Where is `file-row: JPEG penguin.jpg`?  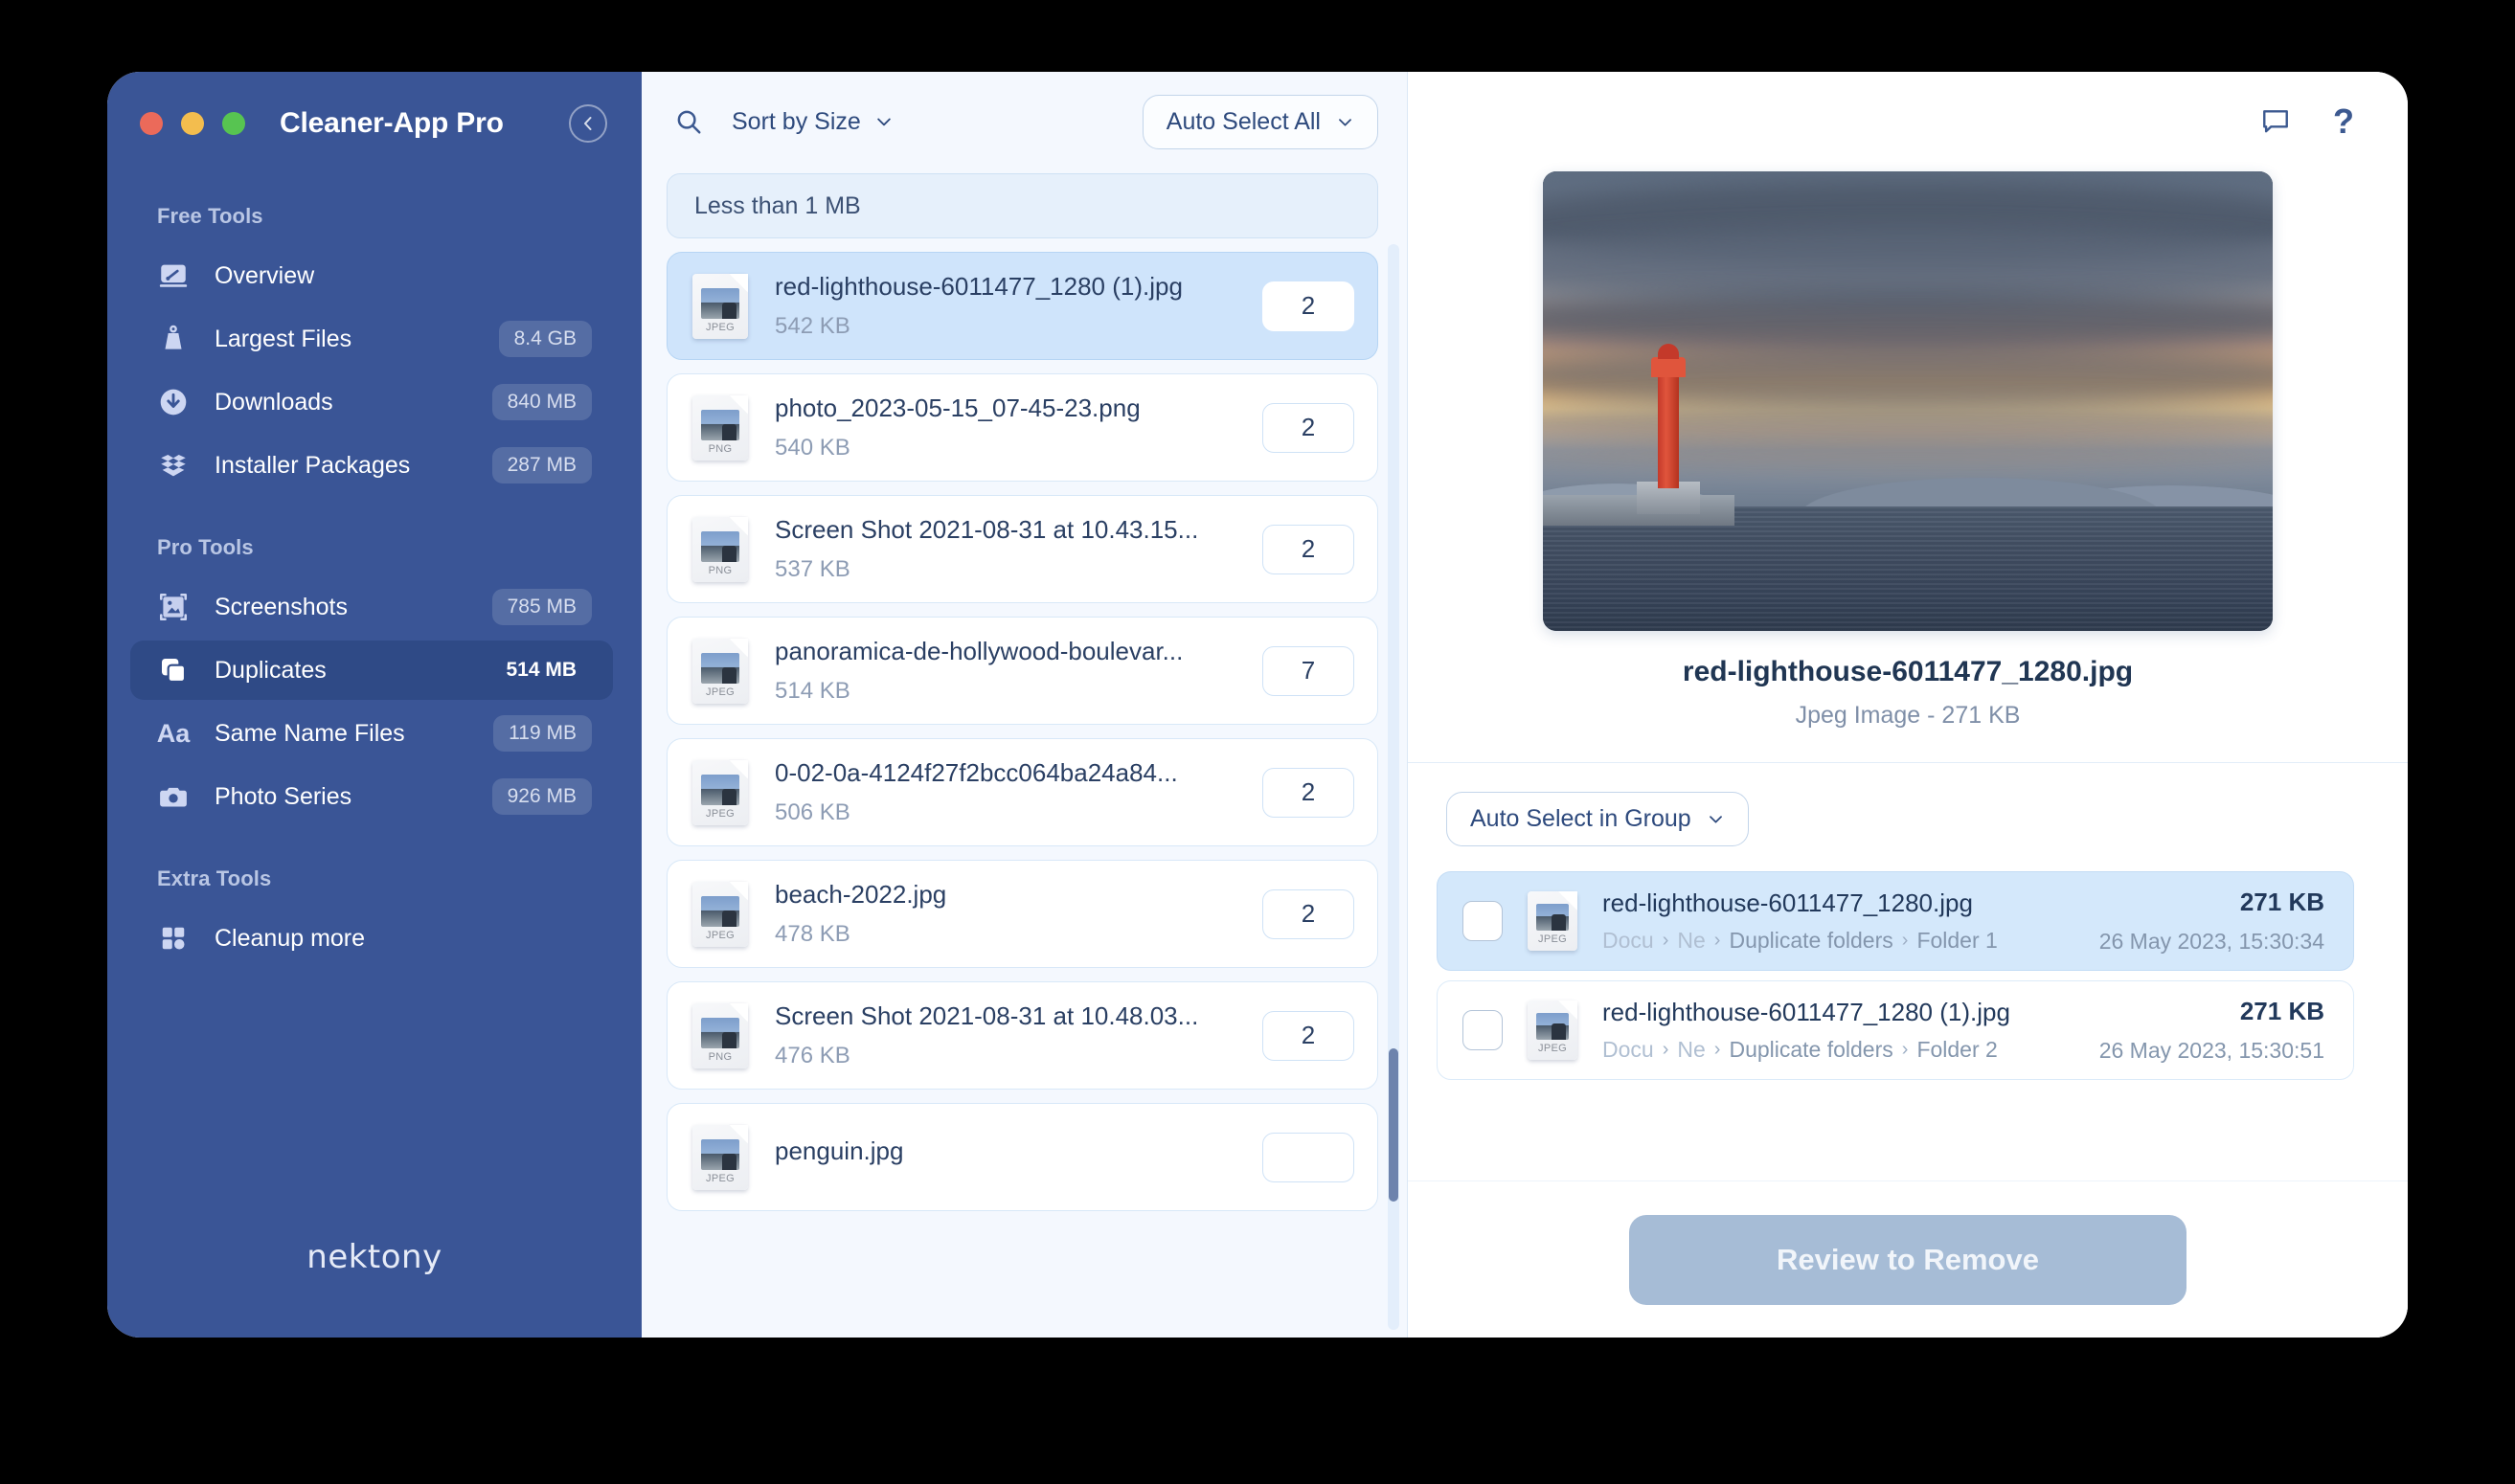 file-row: JPEG penguin.jpg is located at coordinates (1022, 1157).